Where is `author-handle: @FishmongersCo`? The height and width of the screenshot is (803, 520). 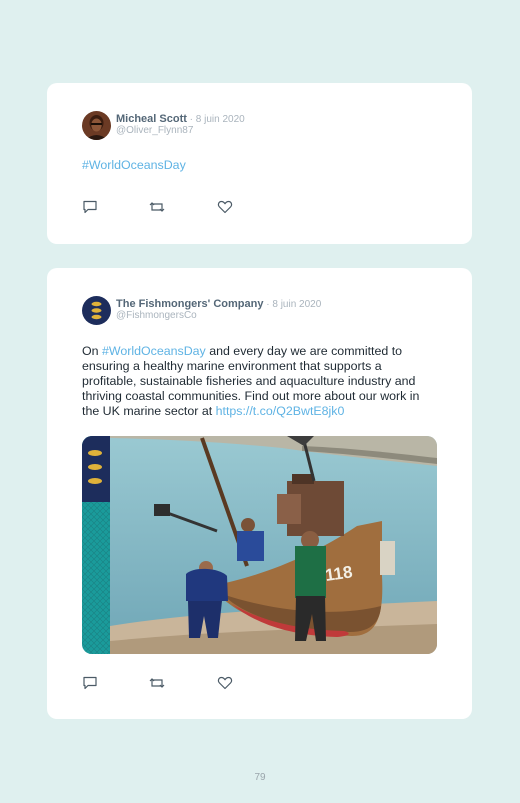 author-handle: @FishmongersCo is located at coordinates (156, 315).